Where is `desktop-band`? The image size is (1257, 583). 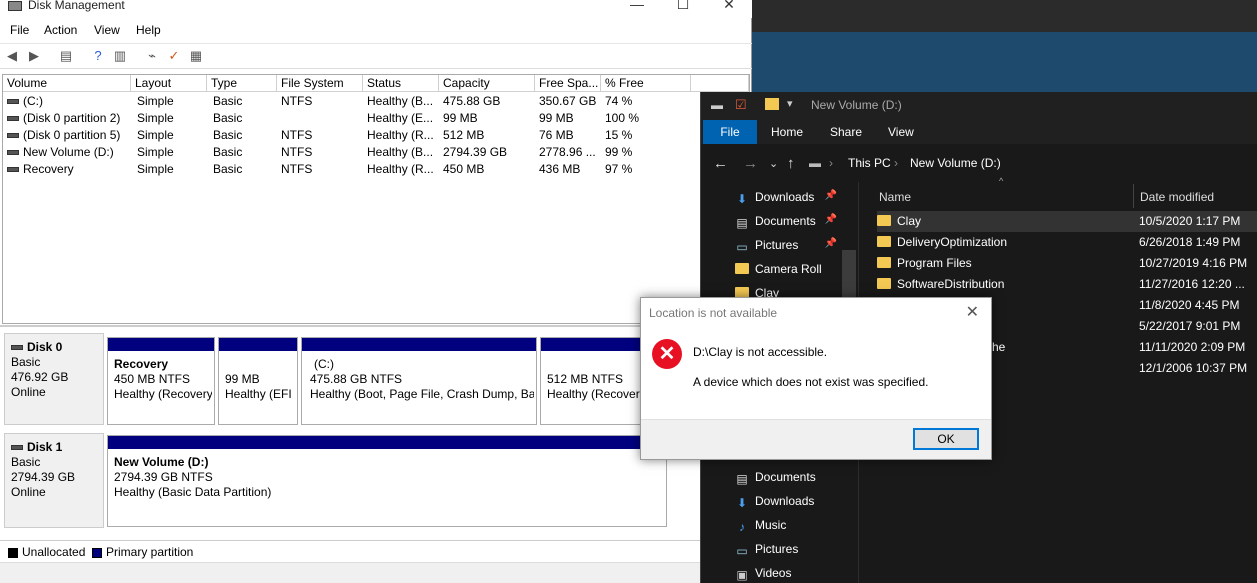
desktop-band is located at coordinates (1004, 62).